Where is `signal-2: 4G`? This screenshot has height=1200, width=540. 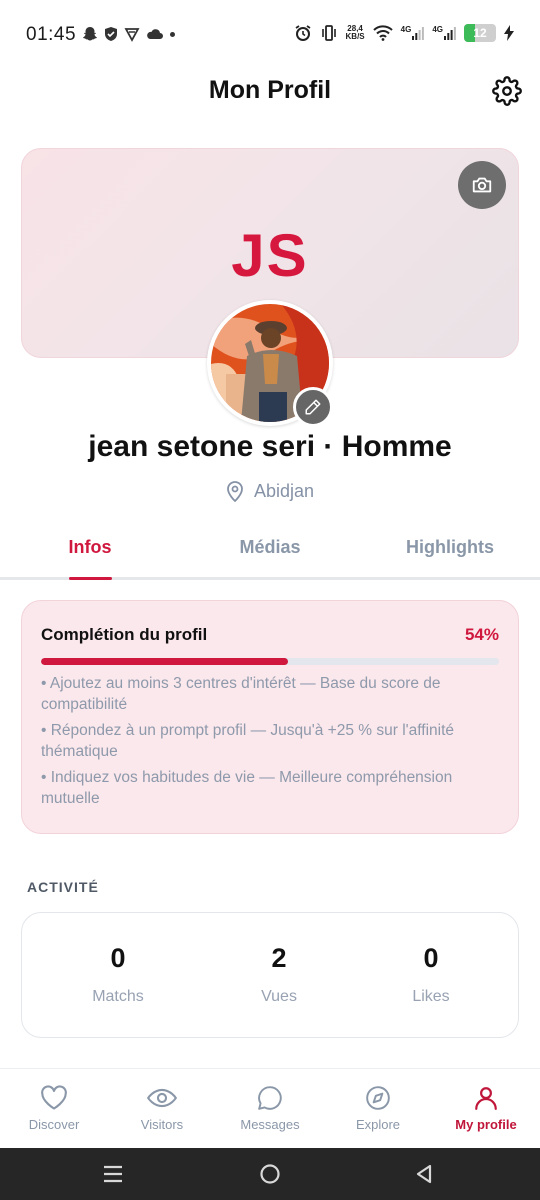
signal-2: 4G is located at coordinates (444, 33).